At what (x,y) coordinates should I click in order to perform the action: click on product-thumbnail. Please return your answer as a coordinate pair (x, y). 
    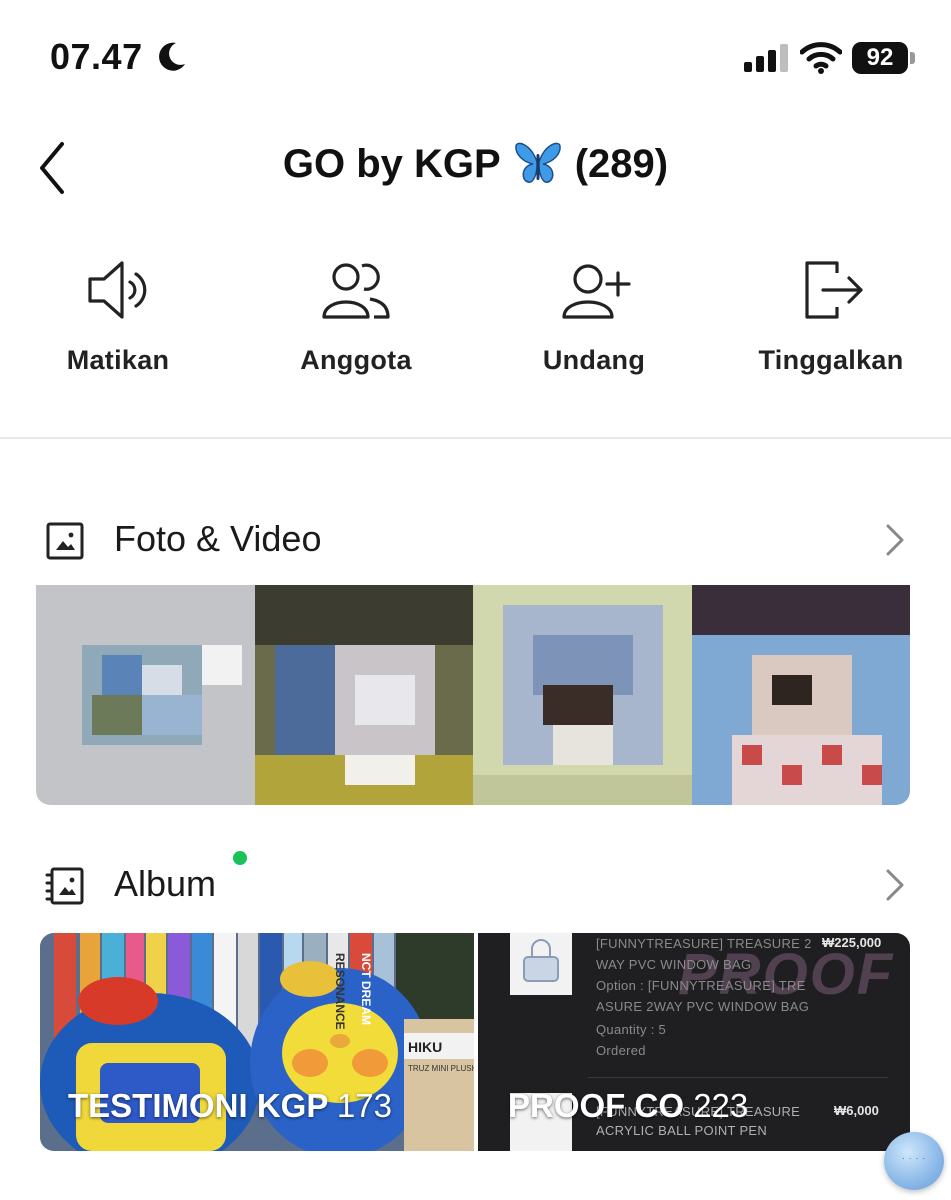
    Looking at the image, I should click on (541, 964).